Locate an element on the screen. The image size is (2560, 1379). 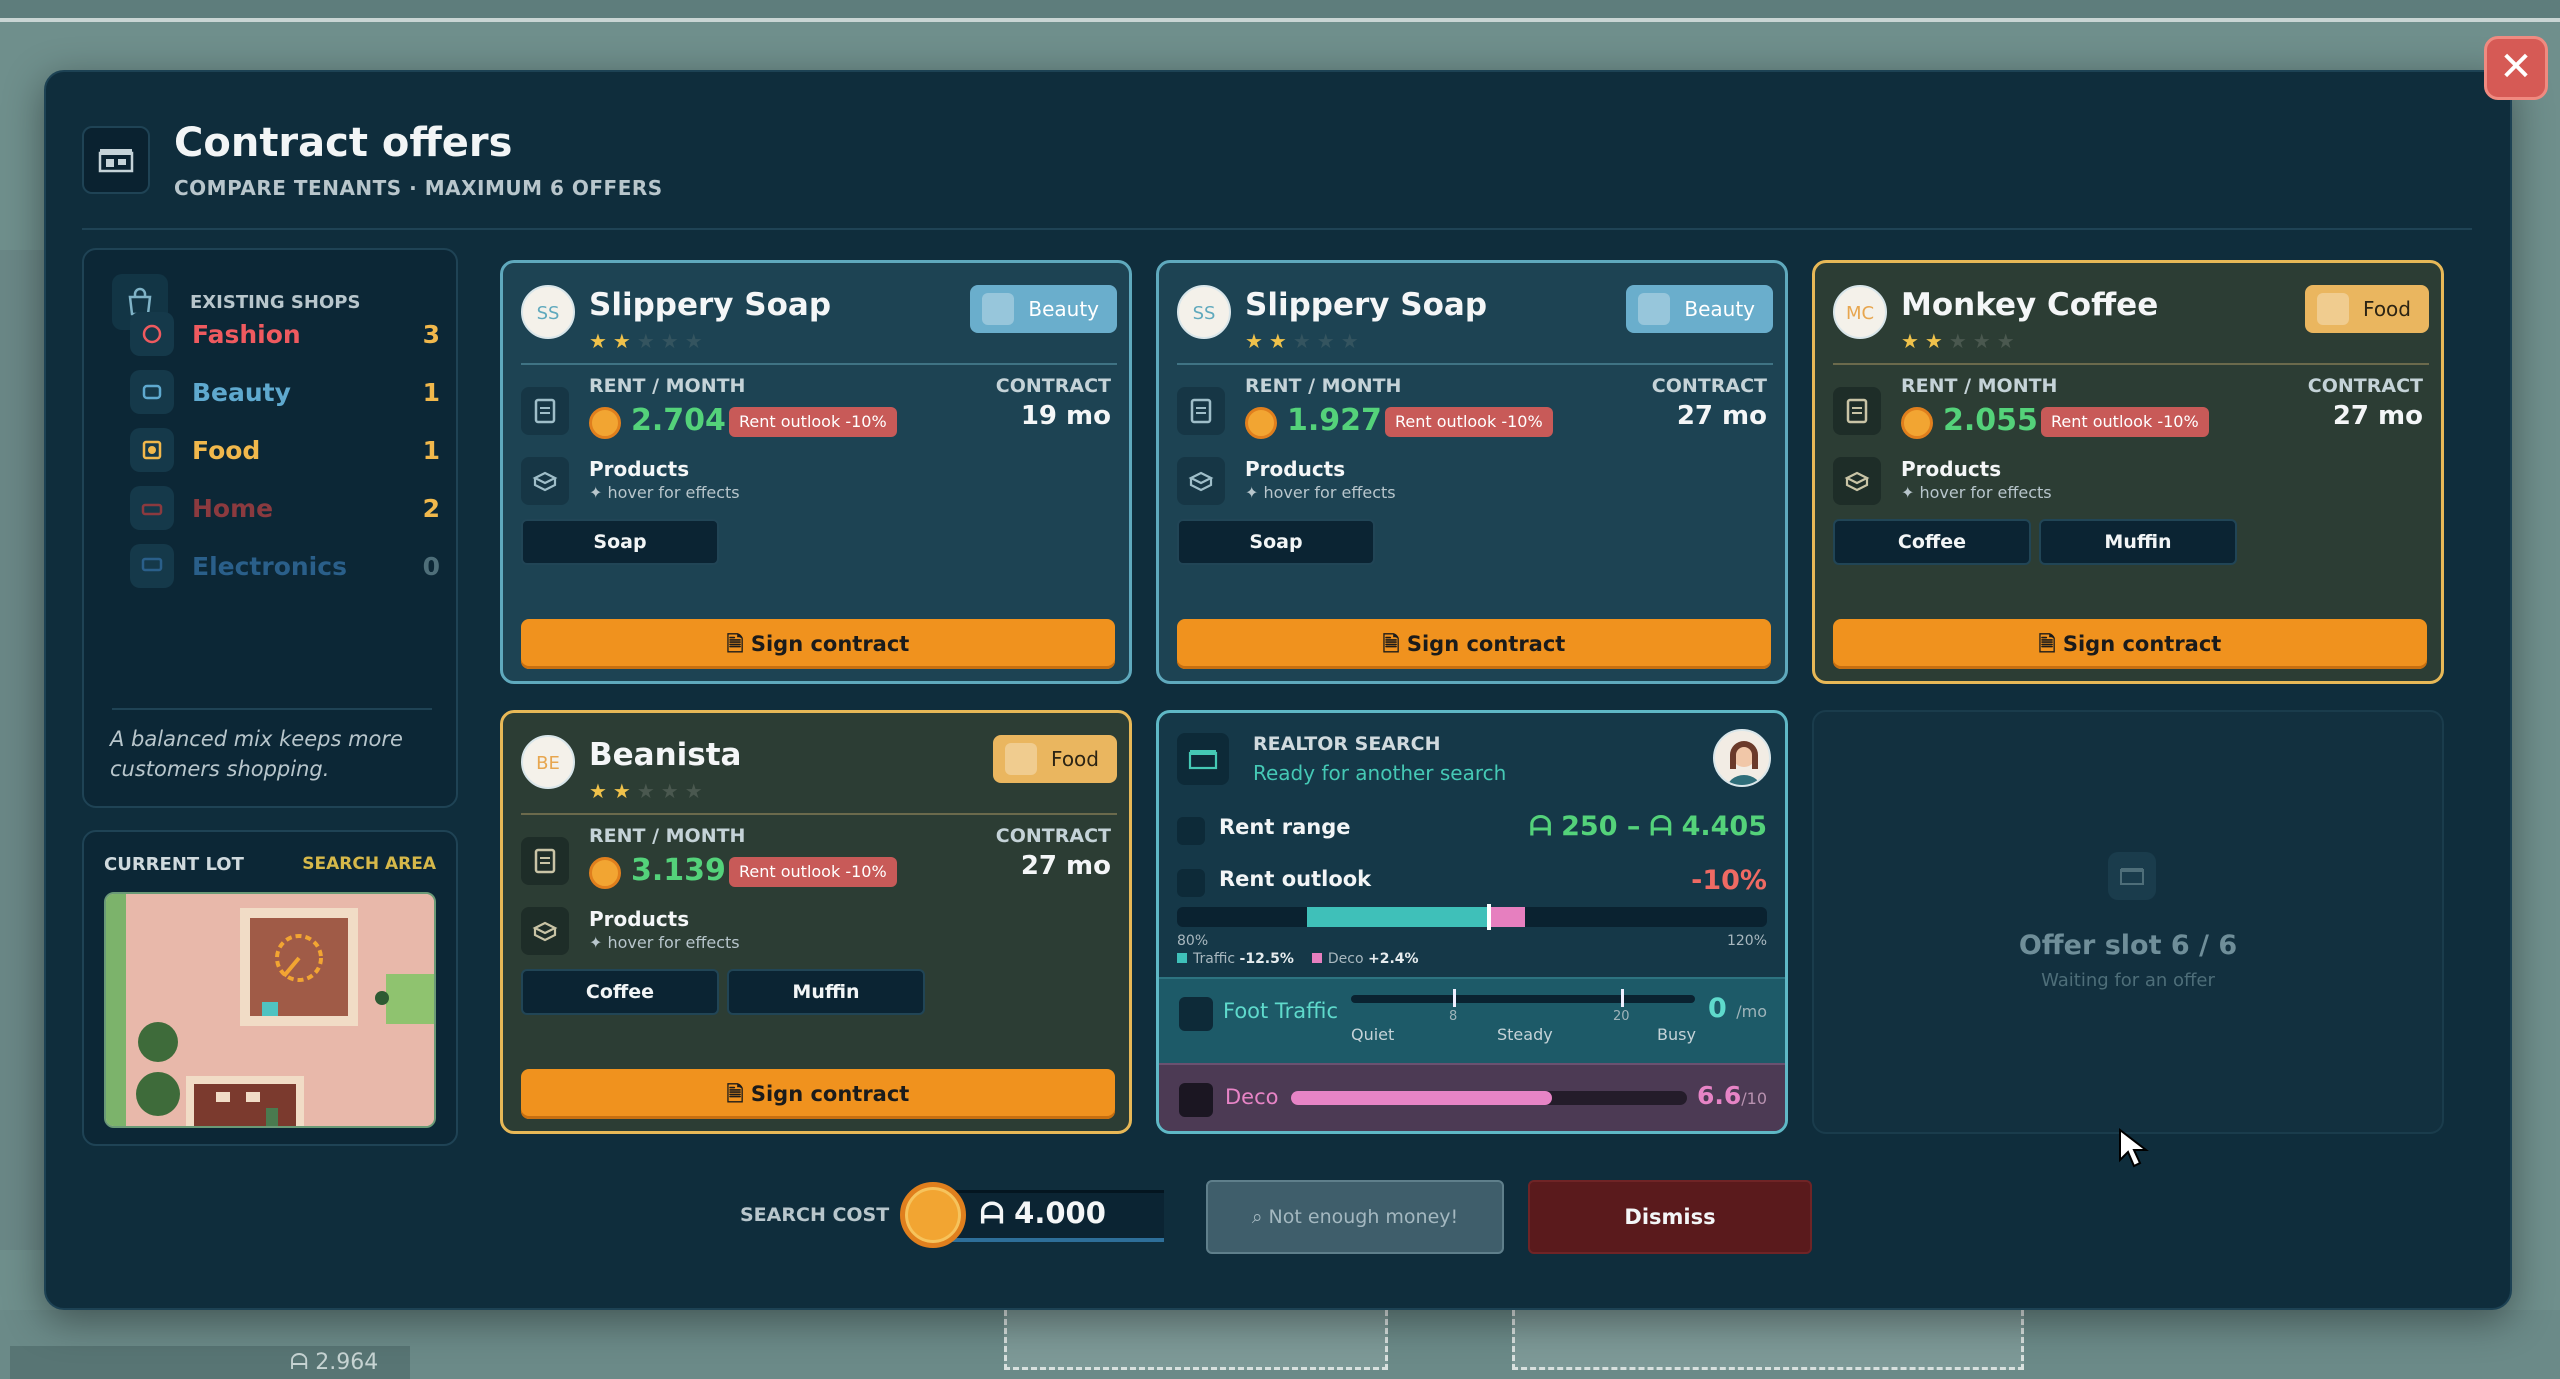
tenant-name: Beanista is located at coordinates (665, 755).